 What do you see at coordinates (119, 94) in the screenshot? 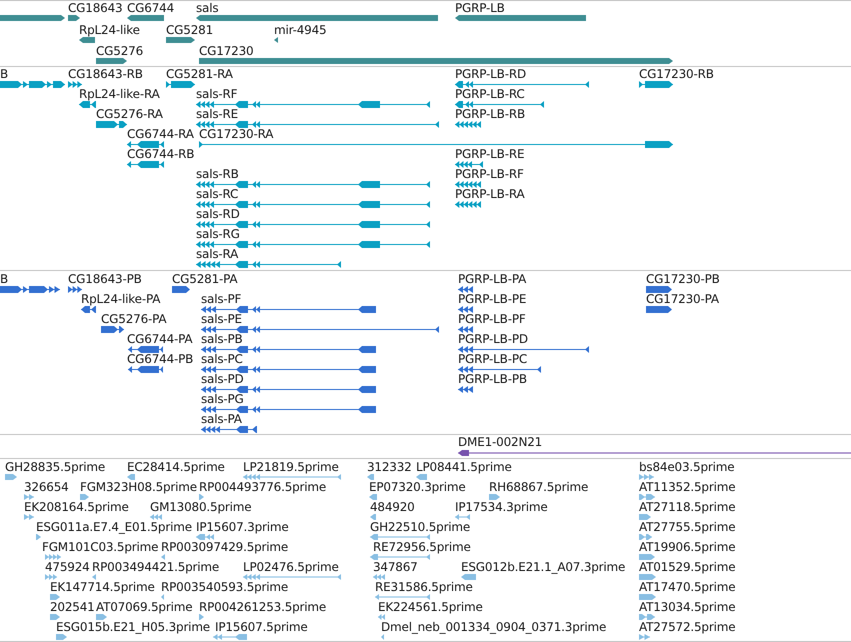
I see `transcript-label: RpL24-like-RA` at bounding box center [119, 94].